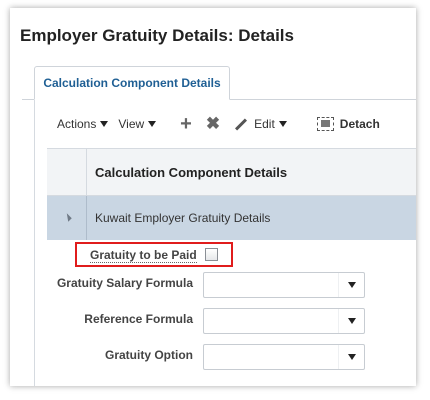  I want to click on expand-triangle-icon, so click(67, 217).